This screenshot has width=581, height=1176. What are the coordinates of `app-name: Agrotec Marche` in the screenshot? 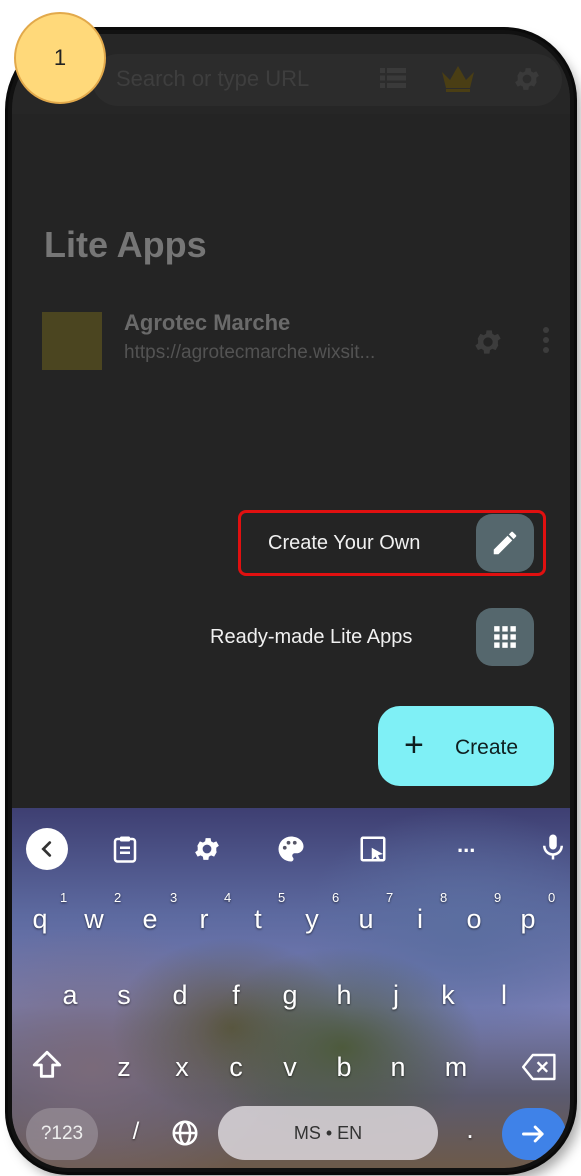 It's located at (207, 323).